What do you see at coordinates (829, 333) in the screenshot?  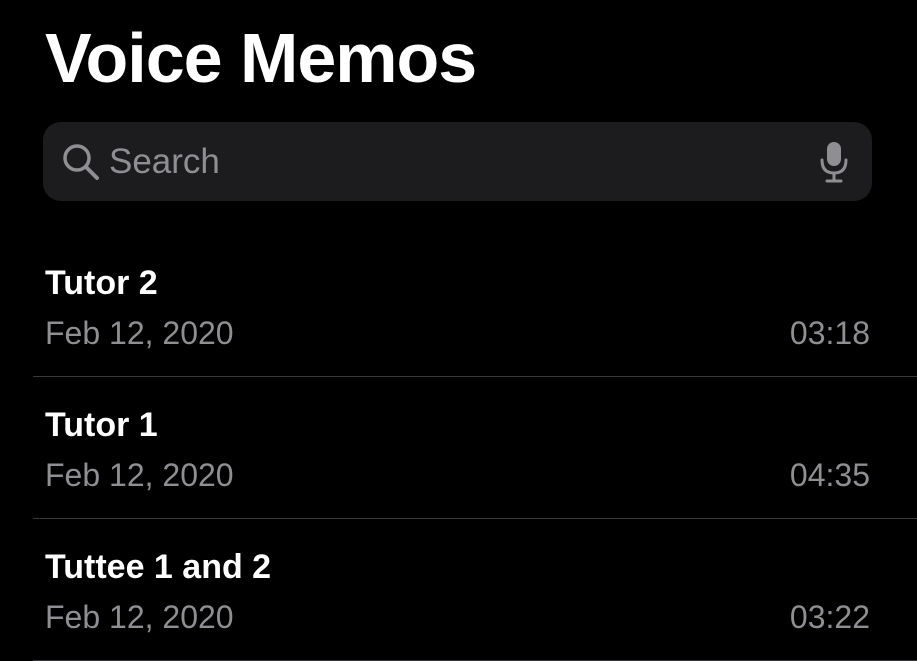 I see `memo-duration: 03:18` at bounding box center [829, 333].